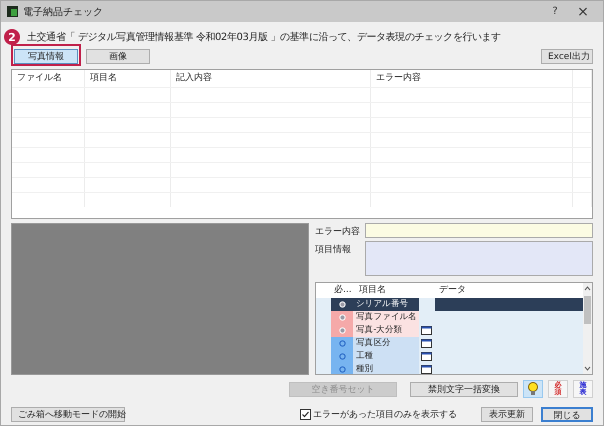 The height and width of the screenshot is (426, 604). Describe the element at coordinates (118, 56) in the screenshot. I see `tab: 画像` at that location.